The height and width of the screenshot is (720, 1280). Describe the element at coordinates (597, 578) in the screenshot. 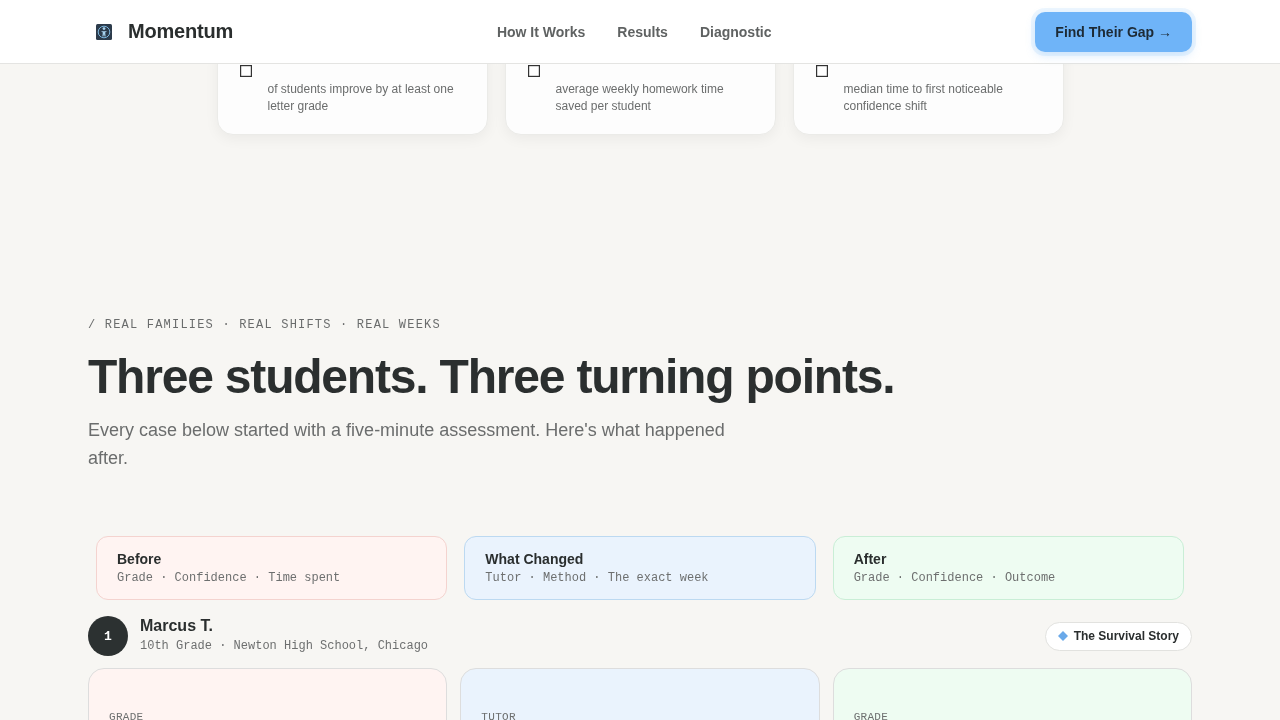

I see `column-subtitle: Tutor · Method · The exact week` at that location.